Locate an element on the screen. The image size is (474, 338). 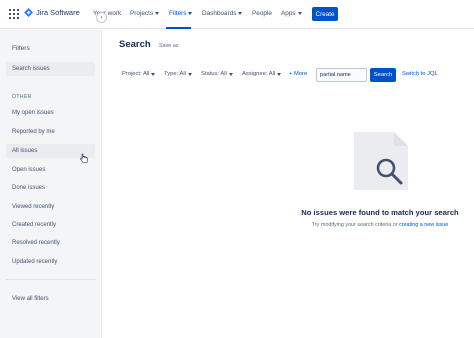
sidebar-item-done-issues: Done issues is located at coordinates (50, 188).